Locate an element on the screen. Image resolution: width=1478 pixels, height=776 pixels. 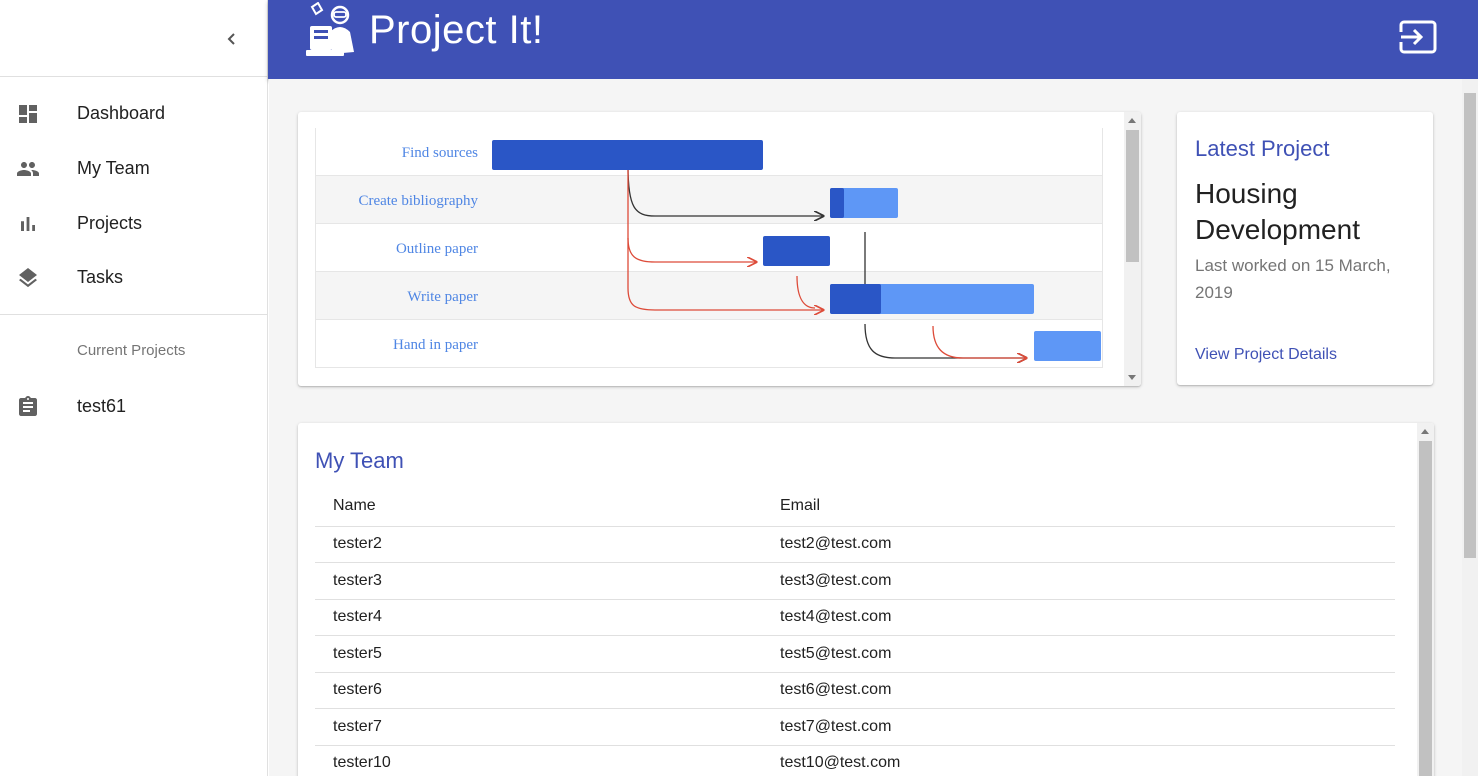
current-projects-subheader: Current Projects is located at coordinates (131, 350).